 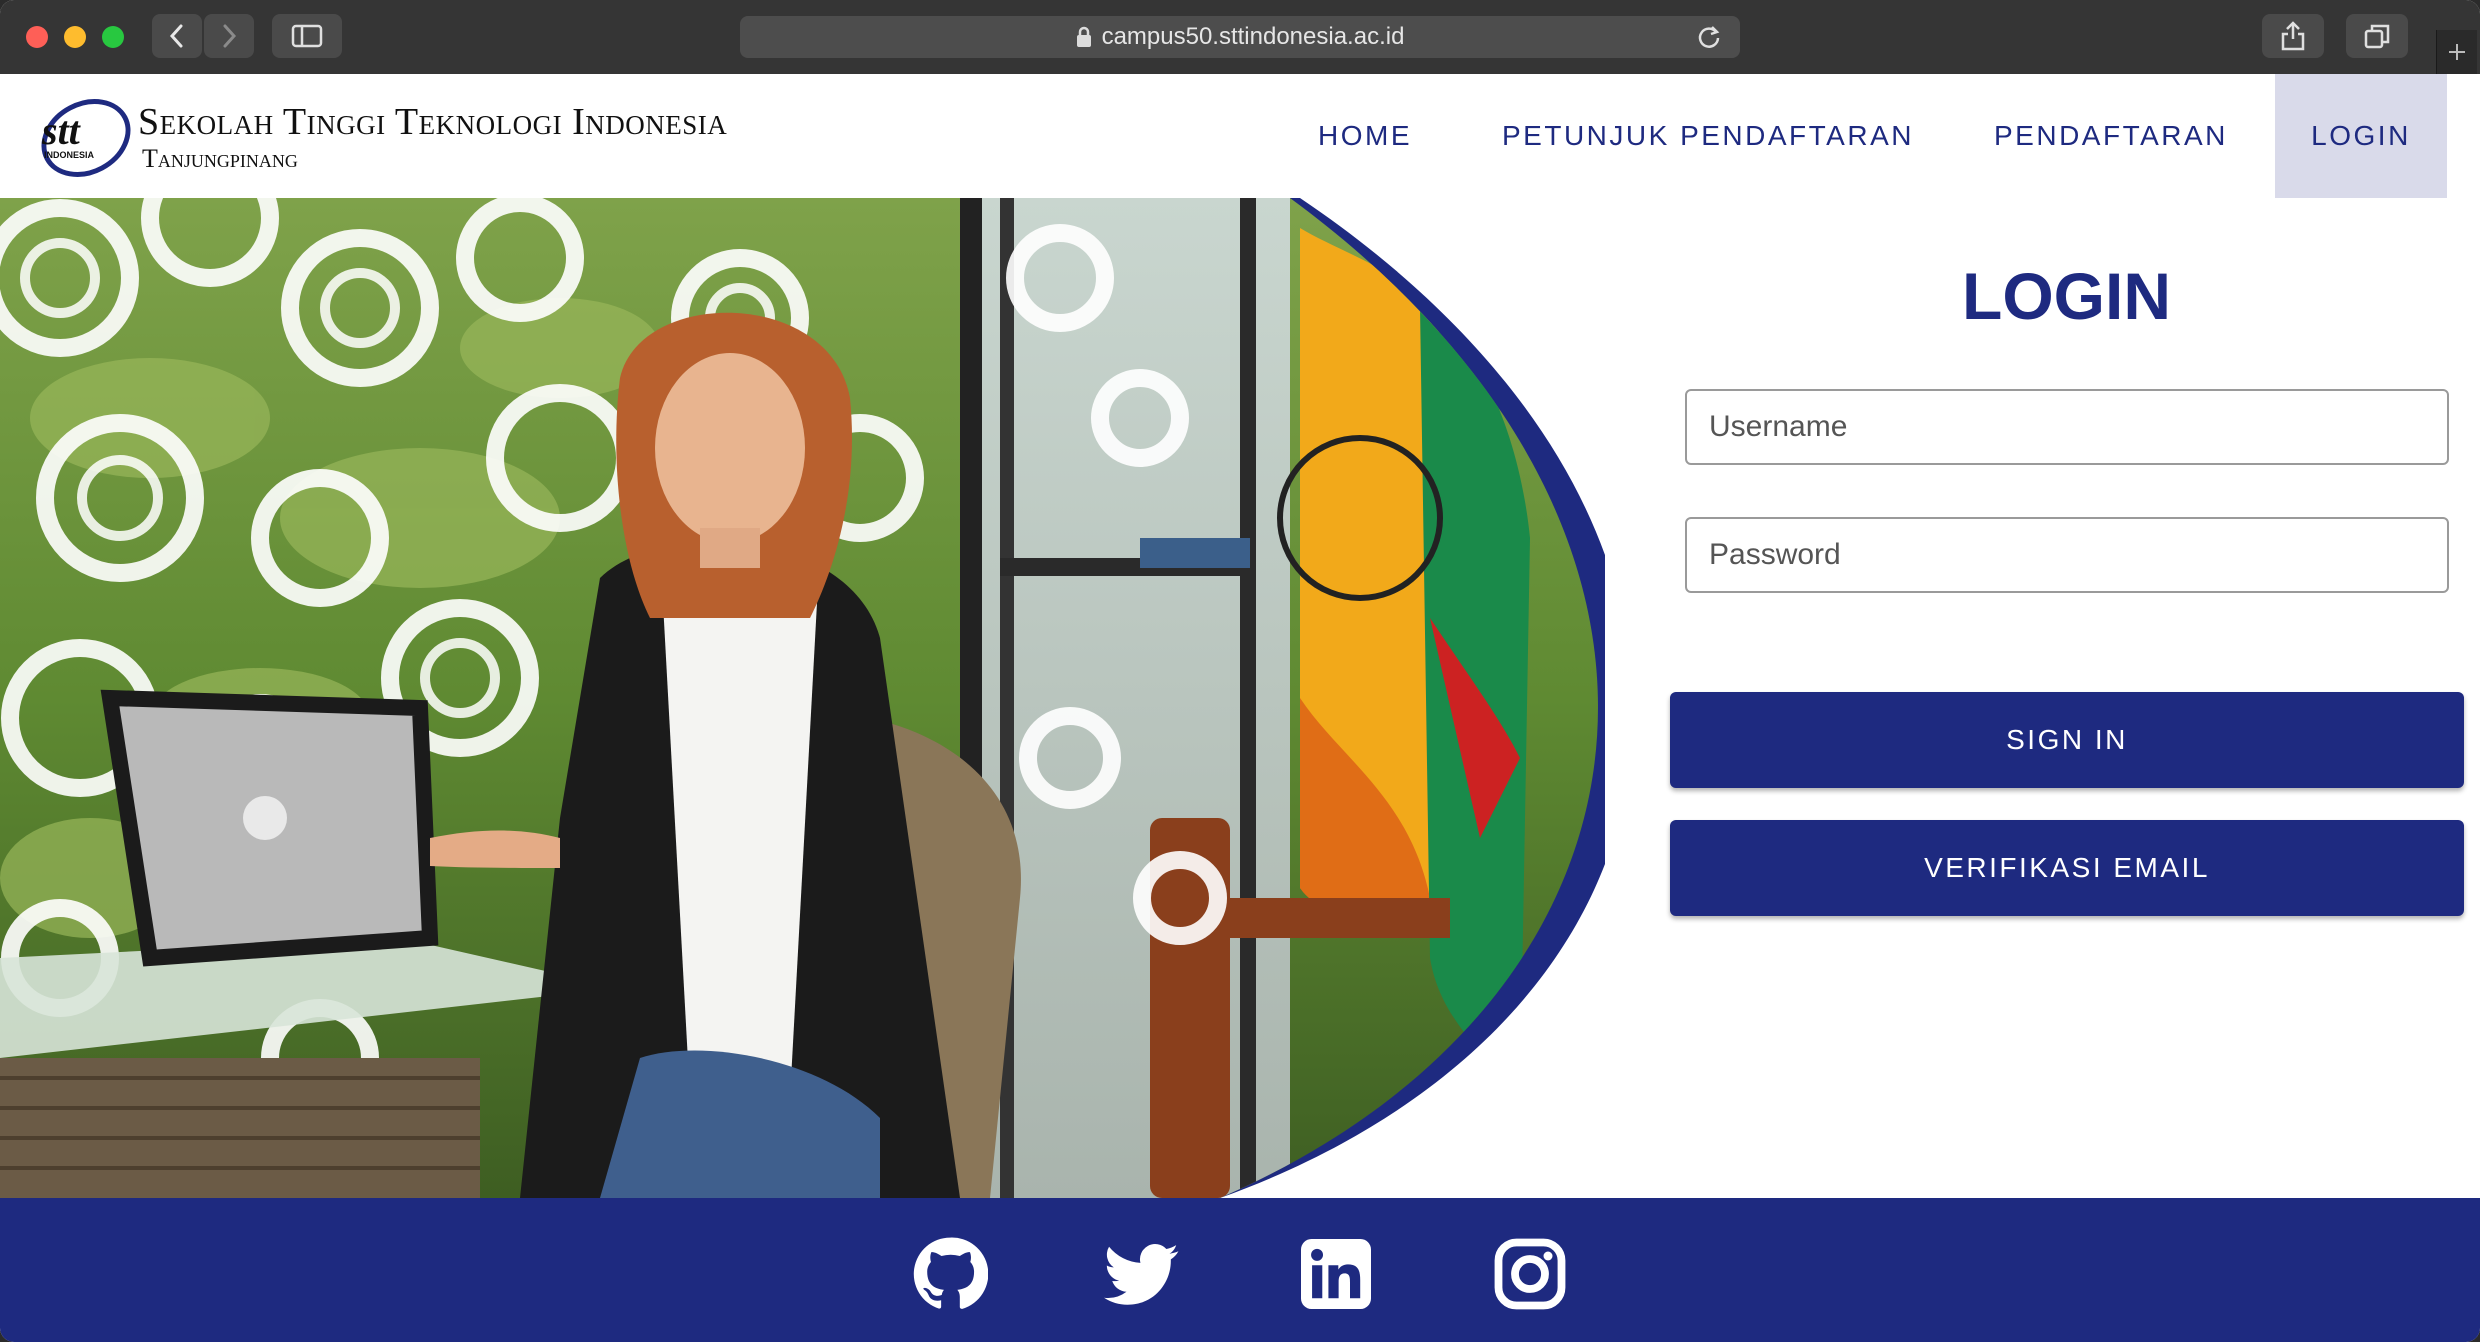 I want to click on back-button, so click(x=177, y=36).